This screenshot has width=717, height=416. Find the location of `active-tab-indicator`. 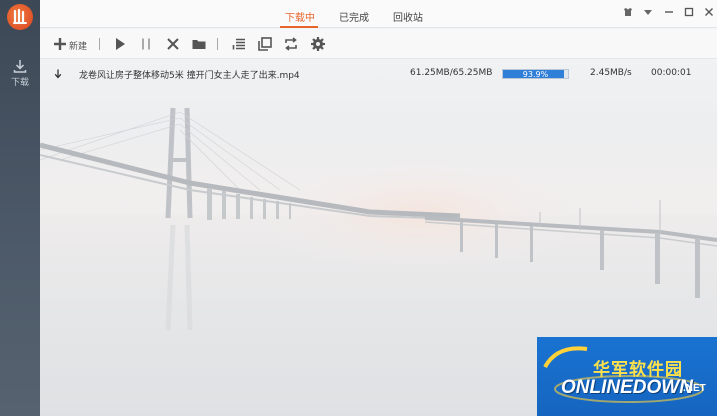

active-tab-indicator is located at coordinates (299, 27).